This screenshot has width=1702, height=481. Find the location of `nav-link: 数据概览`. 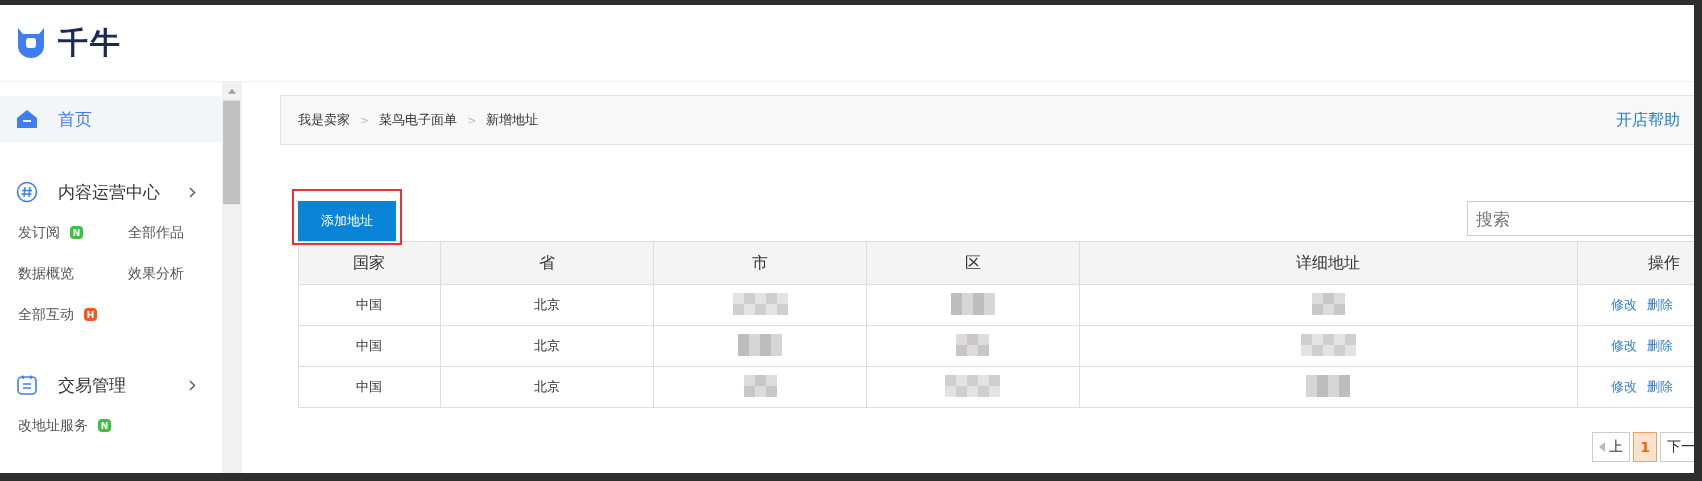

nav-link: 数据概览 is located at coordinates (46, 273).